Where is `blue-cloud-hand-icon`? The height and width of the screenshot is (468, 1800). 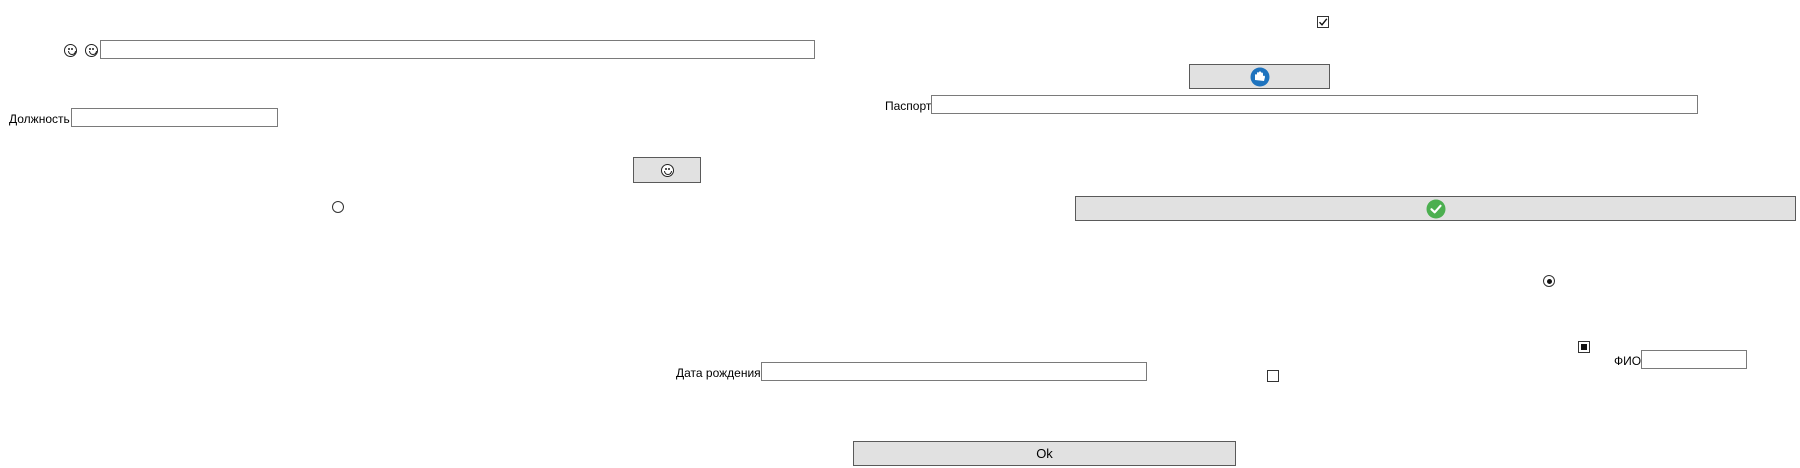
blue-cloud-hand-icon is located at coordinates (1259, 76).